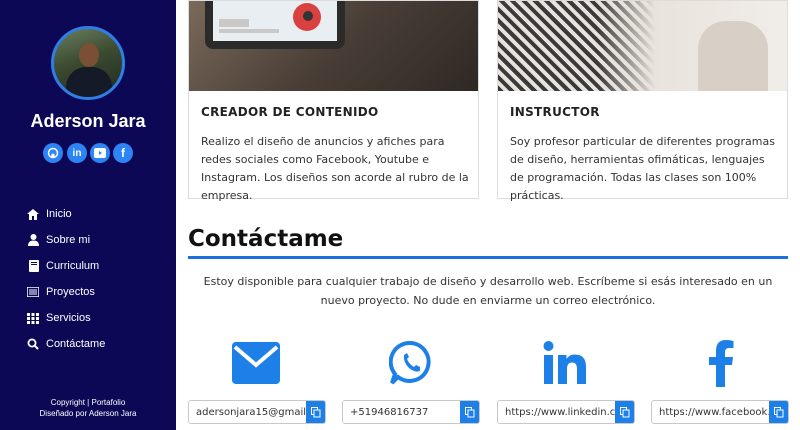 This screenshot has width=800, height=430. What do you see at coordinates (65, 318) in the screenshot?
I see `nav-item-servicios: Servicios` at bounding box center [65, 318].